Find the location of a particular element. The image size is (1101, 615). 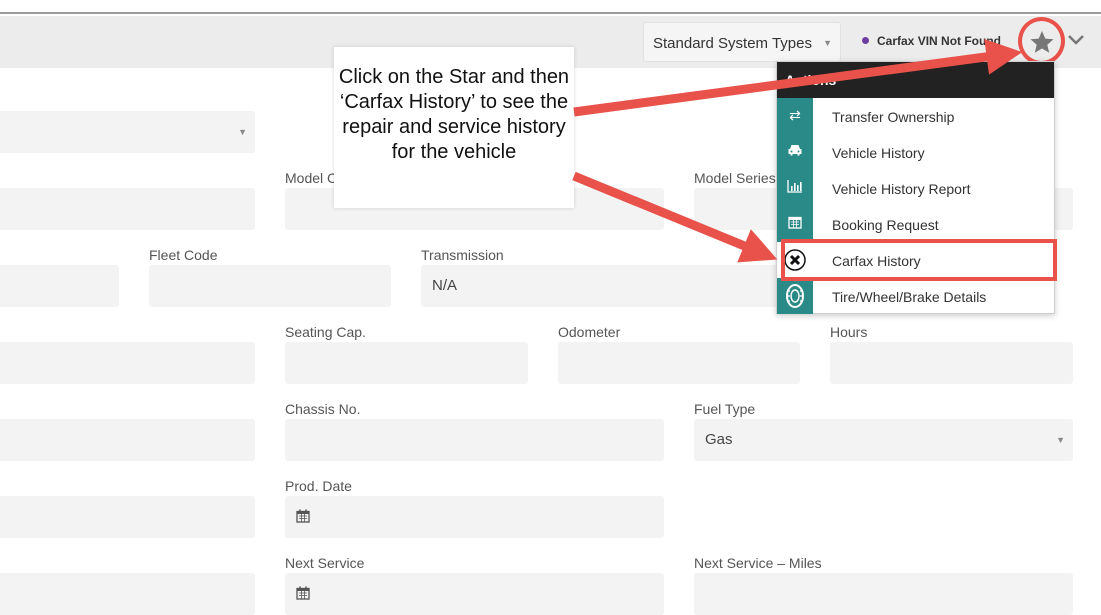

arrow-to-carfax-history is located at coordinates (675, 217).